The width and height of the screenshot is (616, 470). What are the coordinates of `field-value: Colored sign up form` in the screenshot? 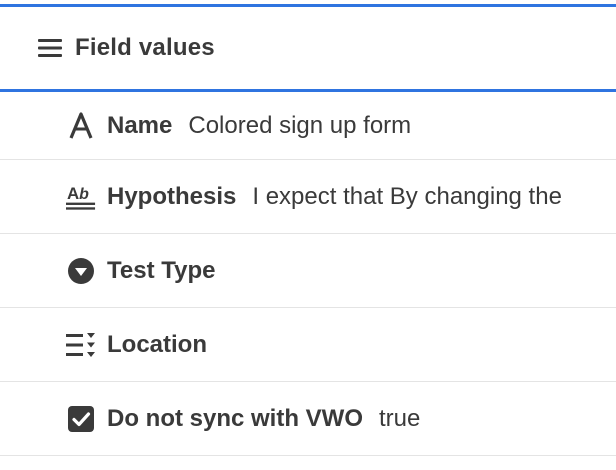 It's located at (300, 125).